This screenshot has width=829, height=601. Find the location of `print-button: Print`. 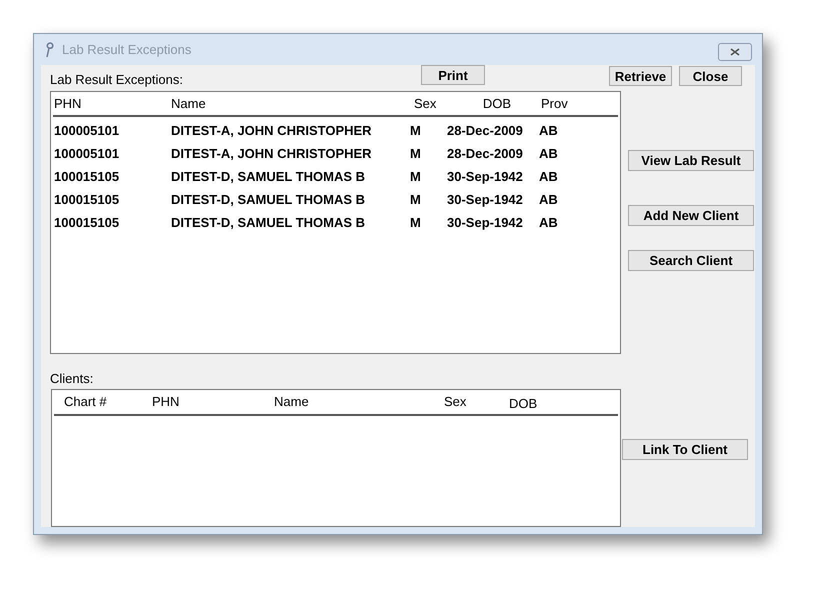

print-button: Print is located at coordinates (453, 75).